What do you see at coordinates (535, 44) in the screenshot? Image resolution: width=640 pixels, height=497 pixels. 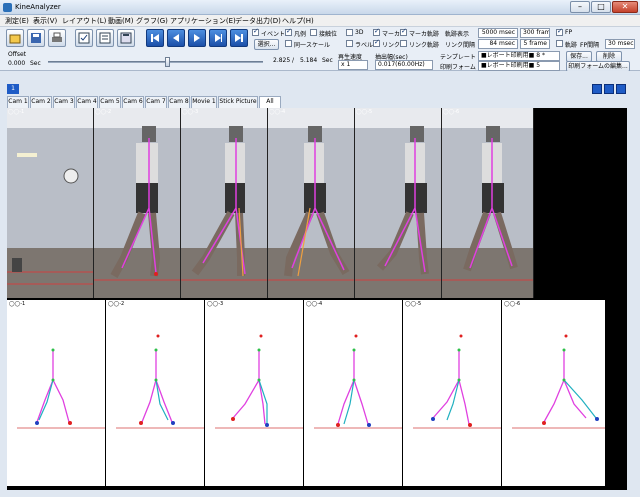 I see `link-interval-frames: 5 frame` at bounding box center [535, 44].